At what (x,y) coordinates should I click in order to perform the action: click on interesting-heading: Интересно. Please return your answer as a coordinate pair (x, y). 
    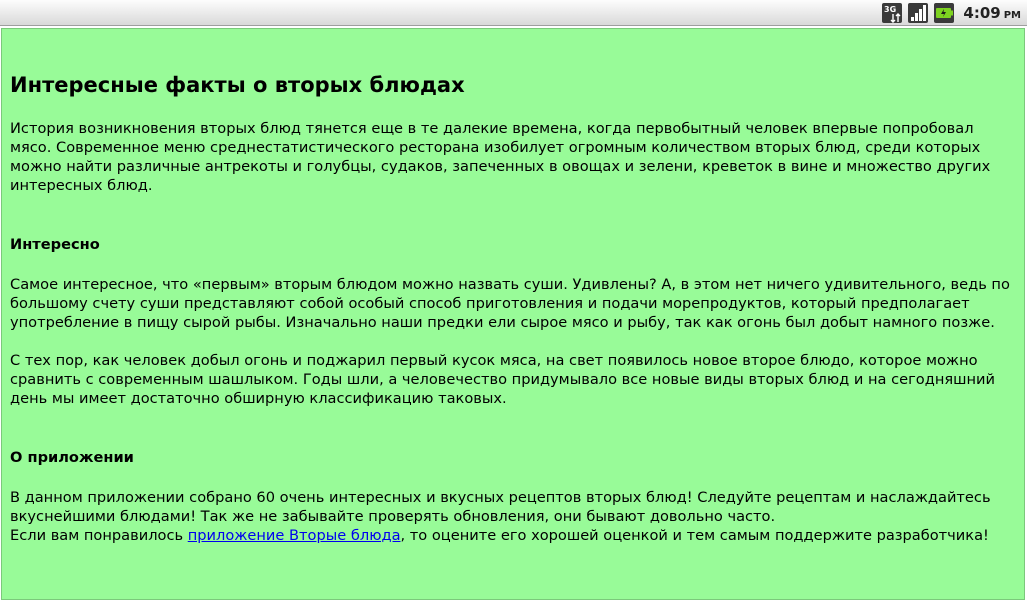
    Looking at the image, I should click on (55, 244).